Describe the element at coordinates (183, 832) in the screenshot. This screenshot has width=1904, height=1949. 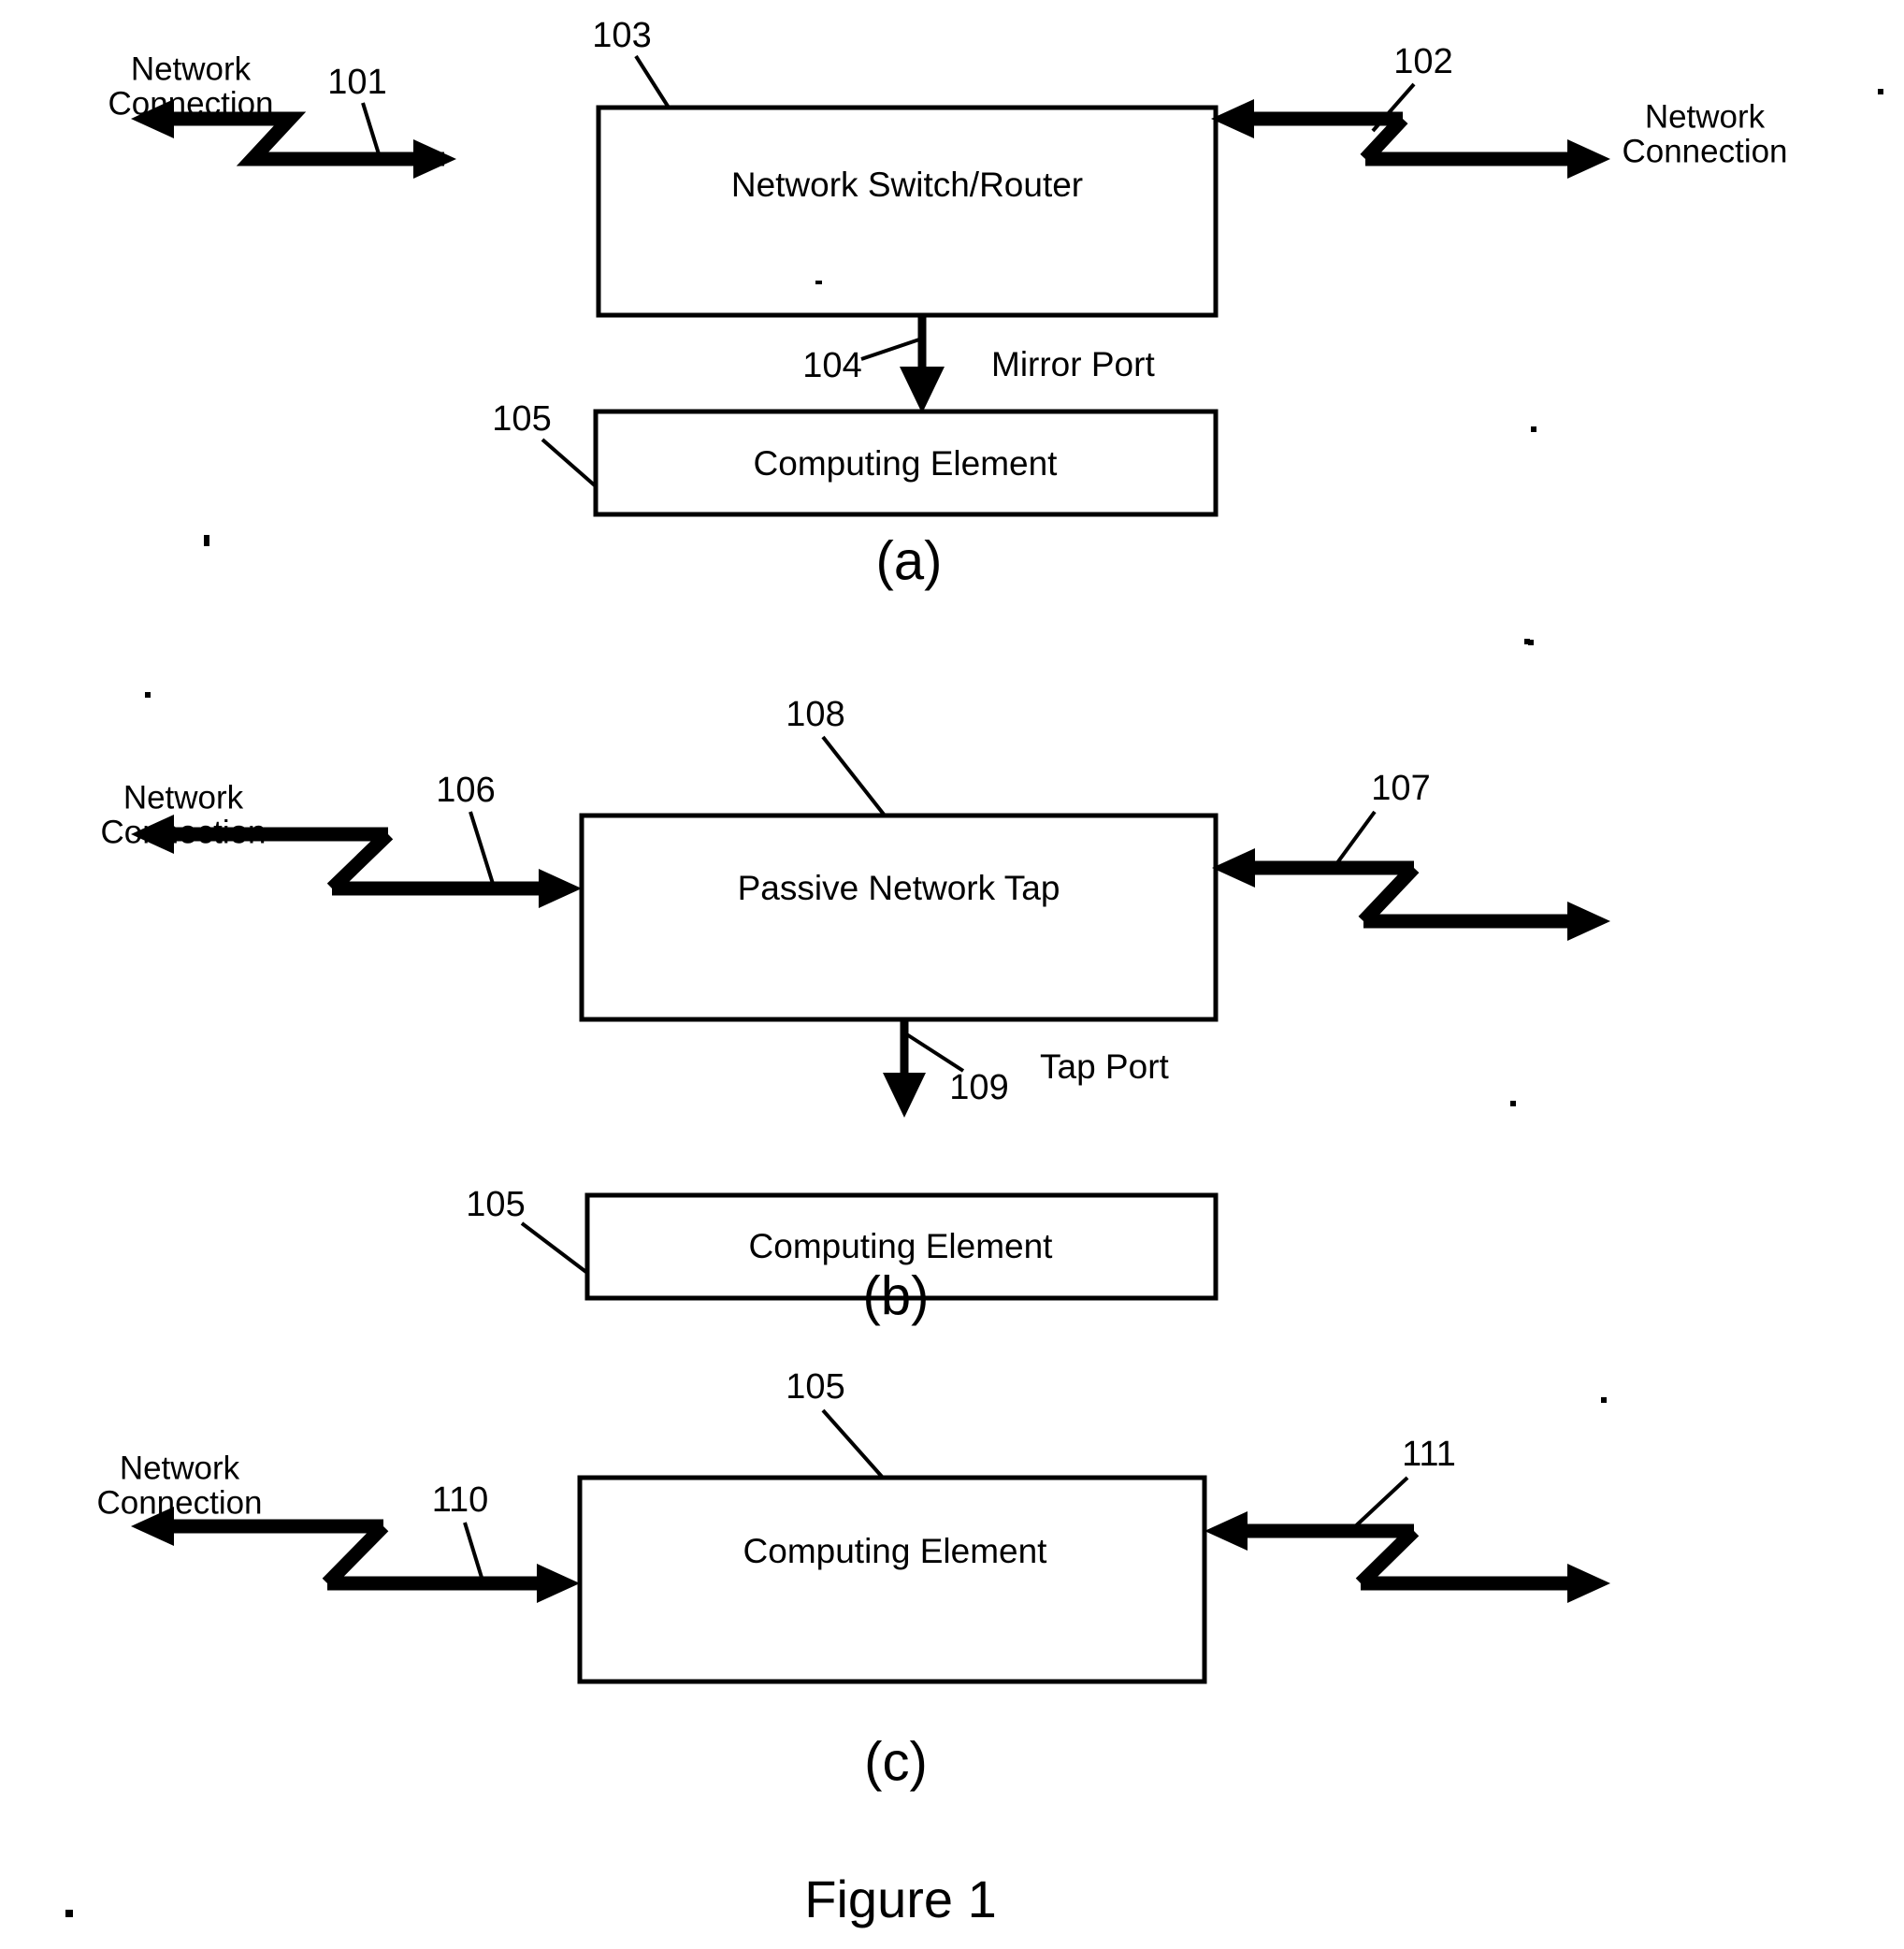
I see `network-connection-label-b-left-line2: Connection` at that location.